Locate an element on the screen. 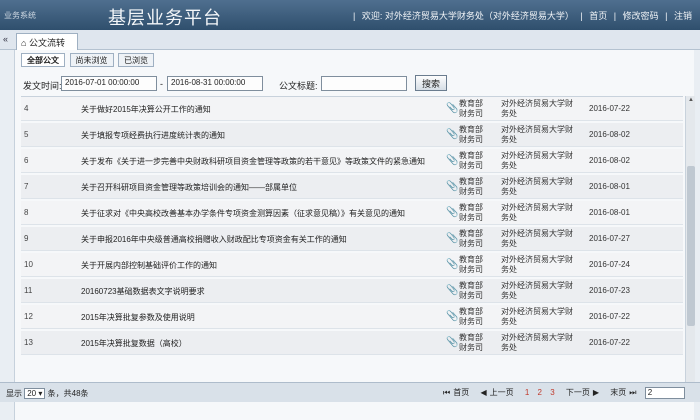 Image resolution: width=700 pixels, height=420 pixels. scroll-thumb is located at coordinates (691, 246).